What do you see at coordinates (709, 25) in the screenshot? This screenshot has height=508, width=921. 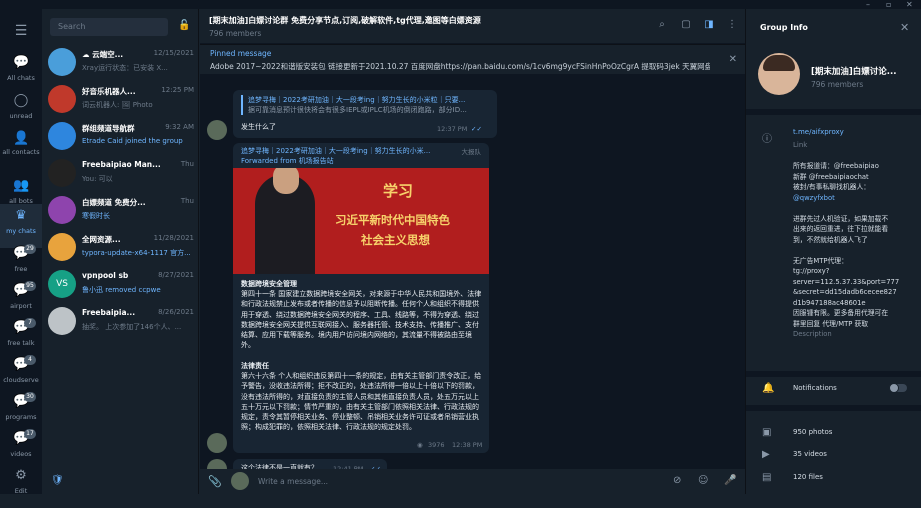 I see `sidebar-toggle-icon: ◨` at bounding box center [709, 25].